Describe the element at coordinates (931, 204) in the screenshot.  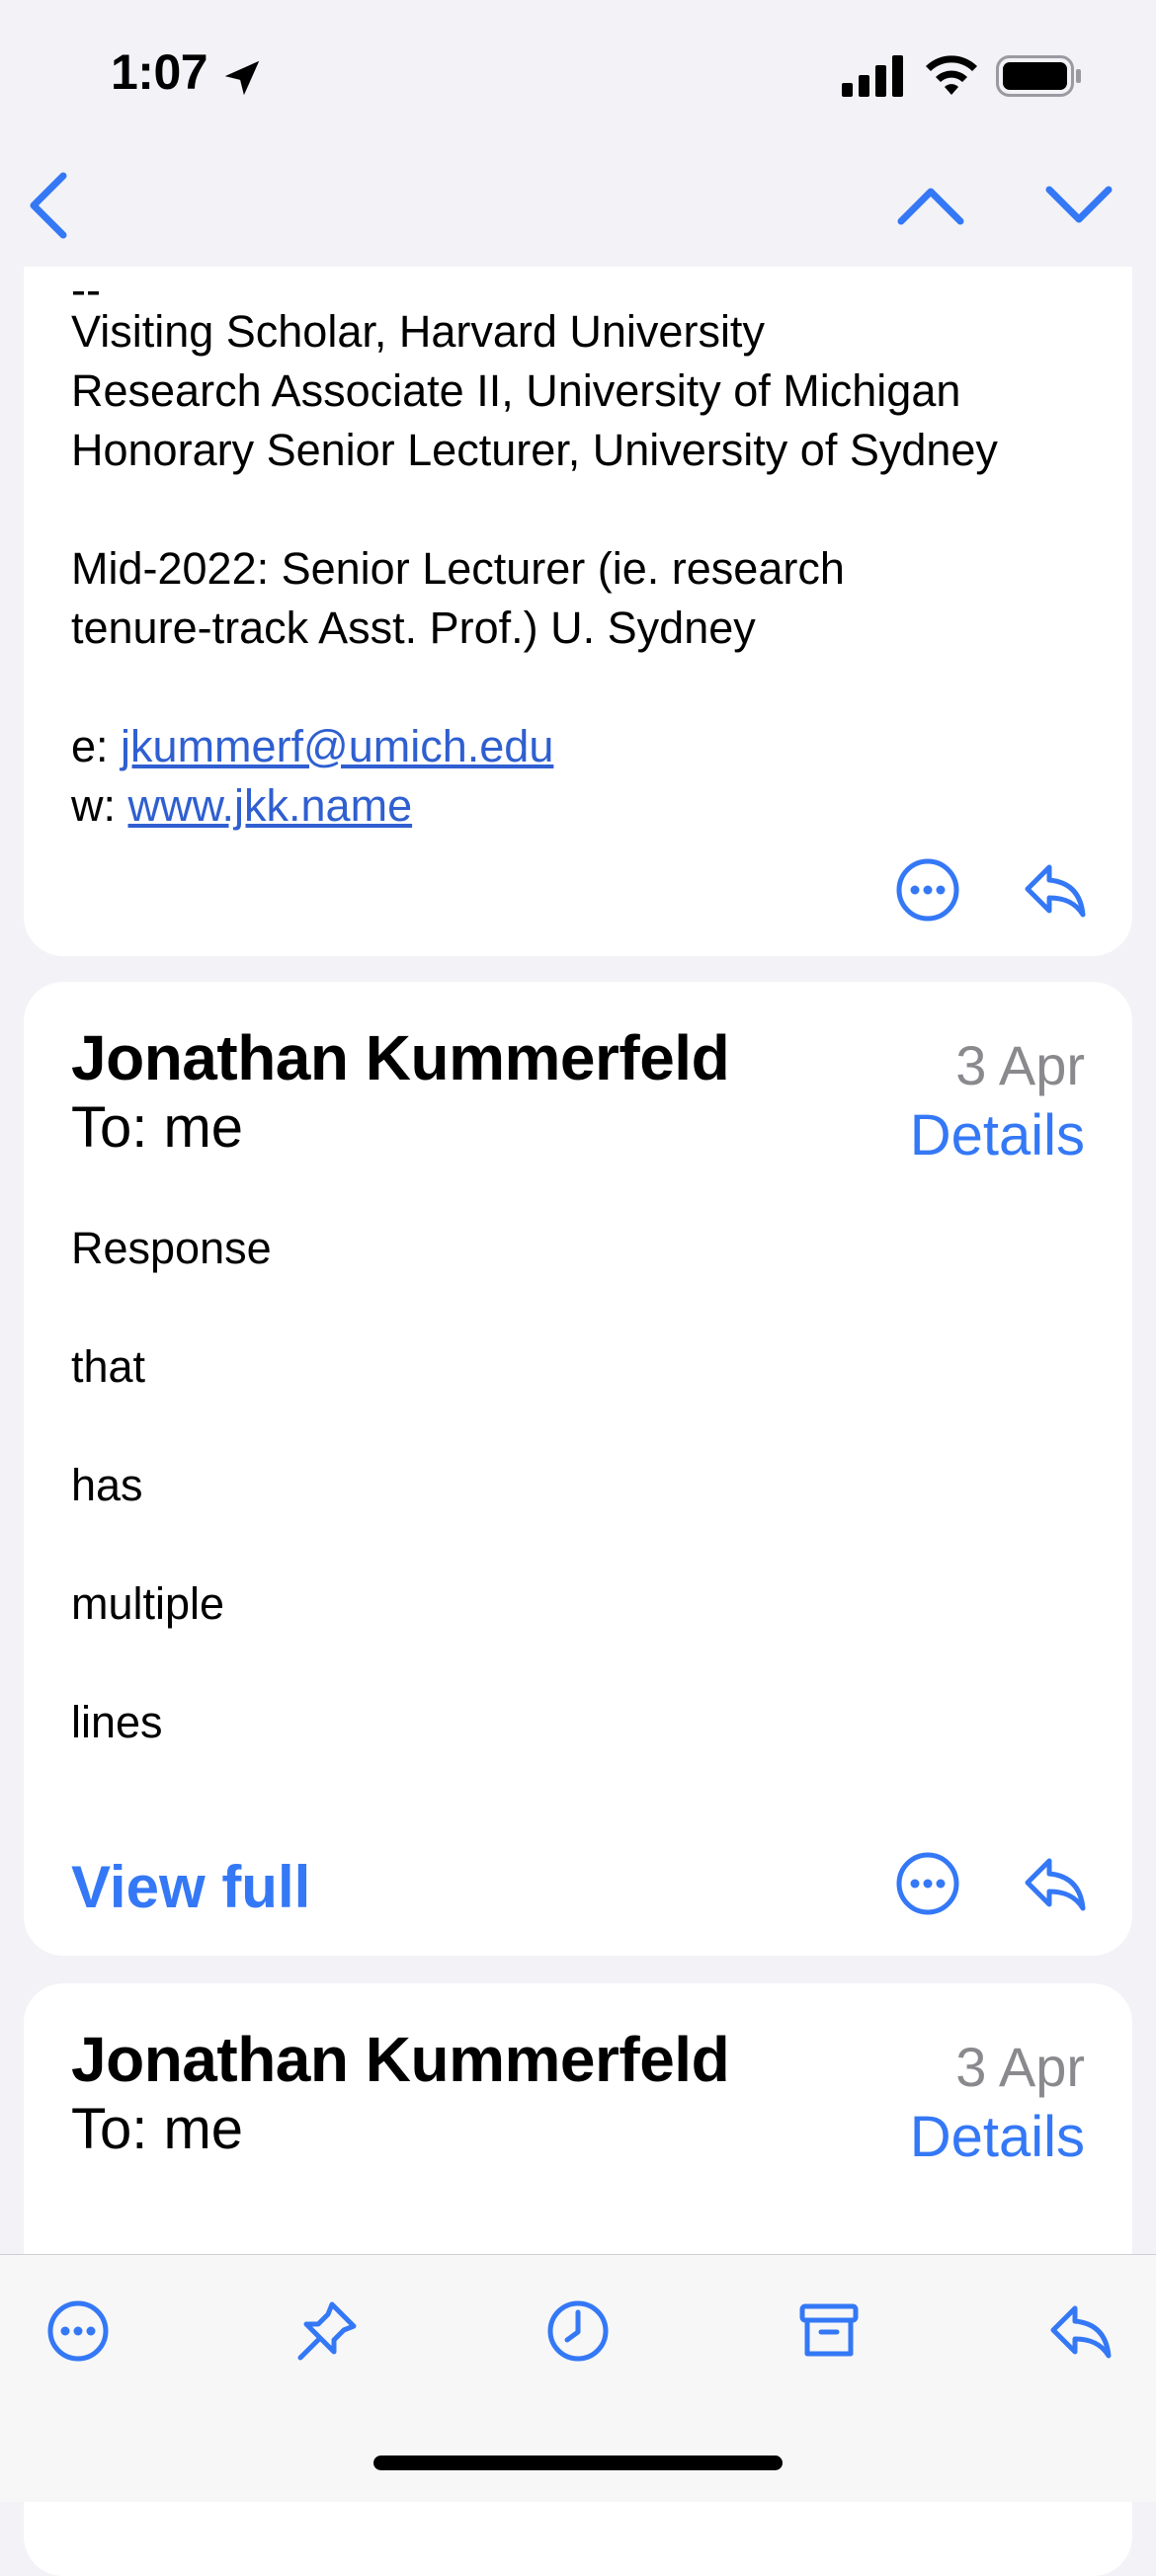
I see `previous-message-chevron-up-icon` at that location.